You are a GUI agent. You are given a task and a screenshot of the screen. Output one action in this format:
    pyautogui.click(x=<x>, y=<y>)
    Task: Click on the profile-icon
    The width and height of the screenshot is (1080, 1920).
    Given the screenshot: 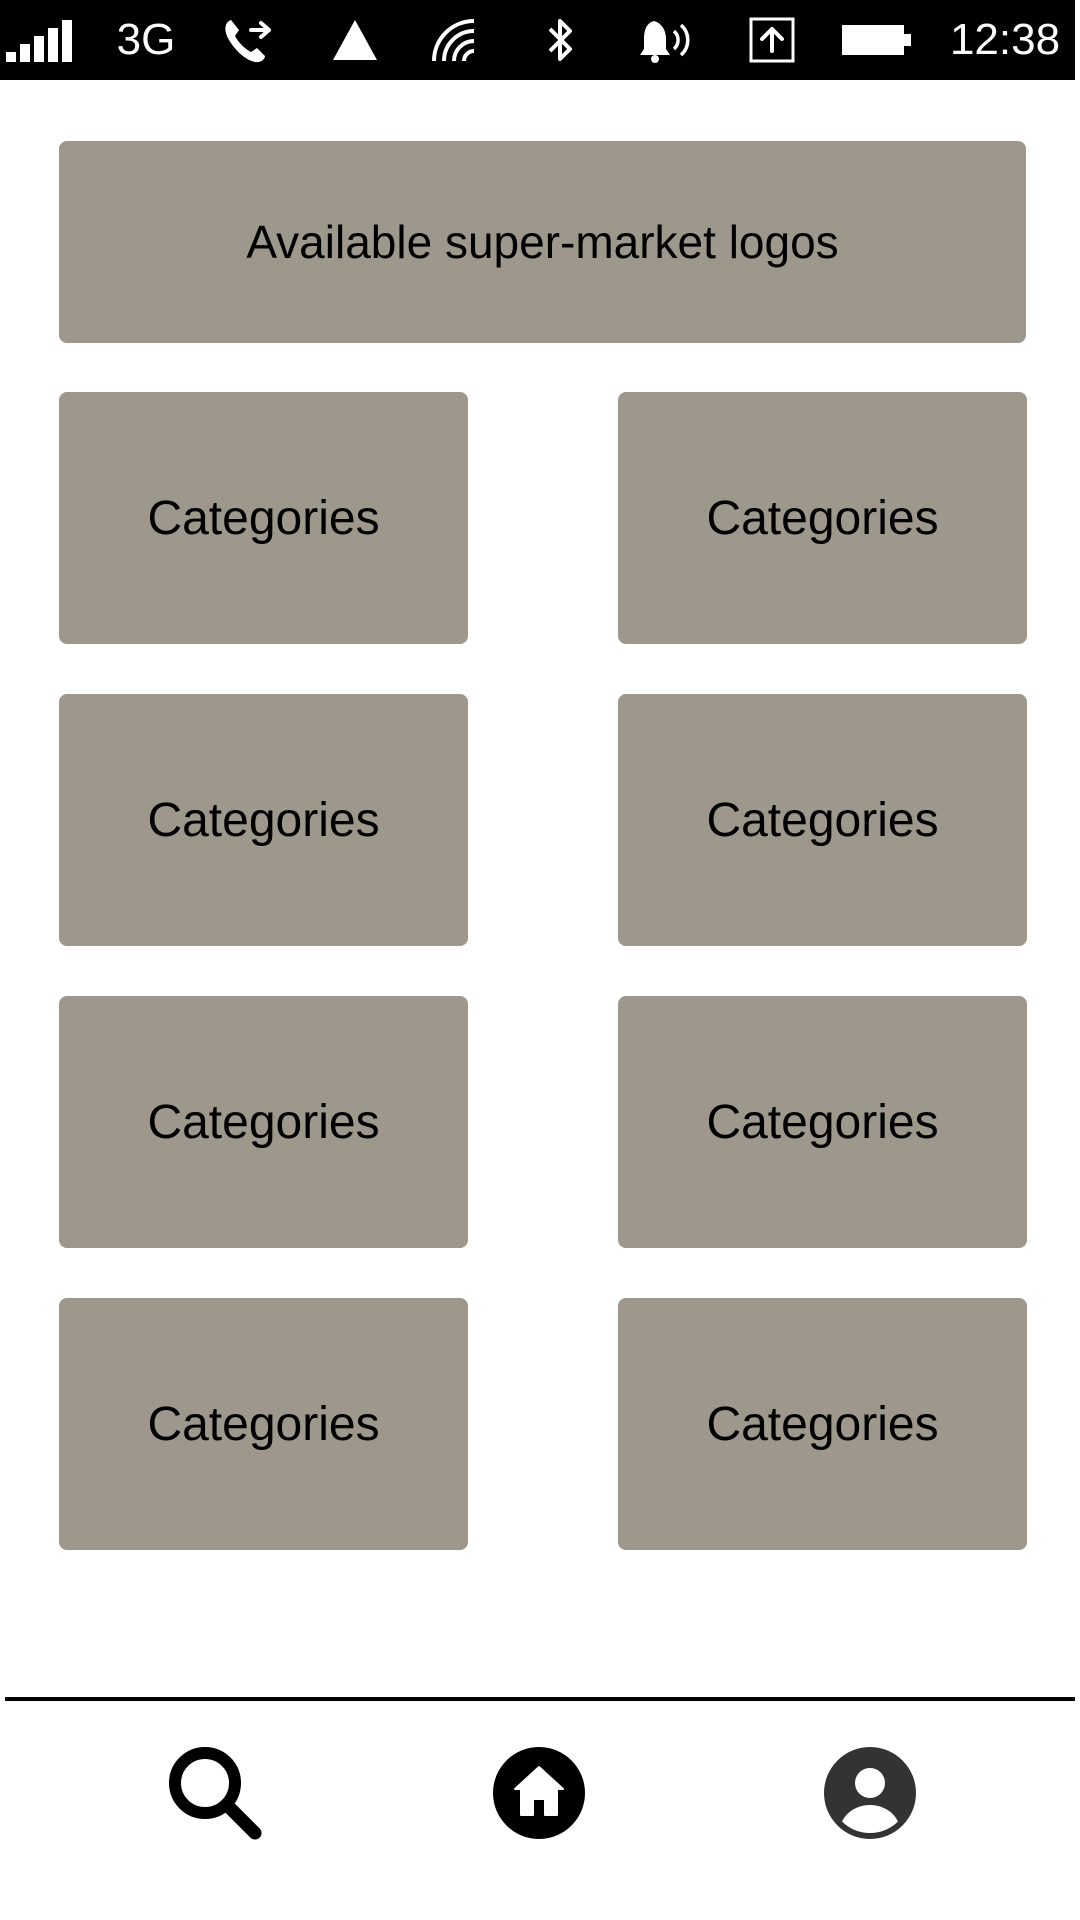 What is the action you would take?
    pyautogui.click(x=870, y=1795)
    